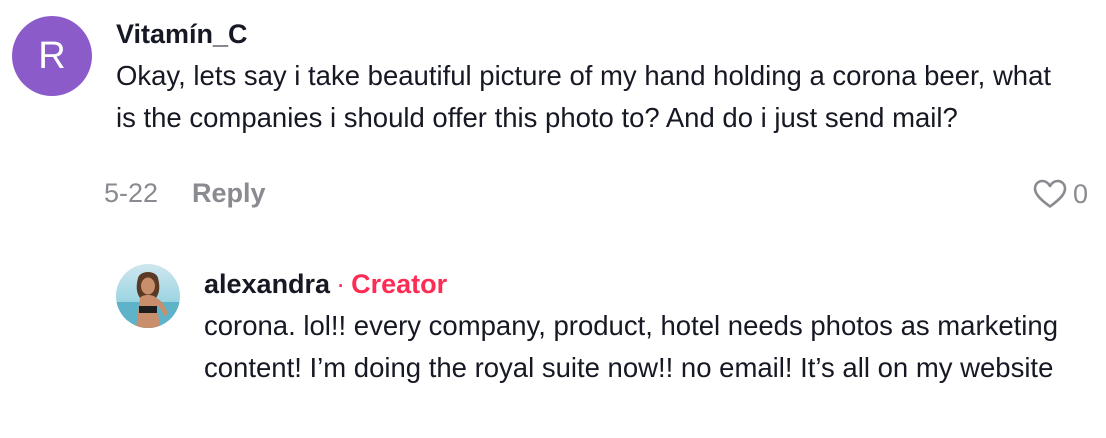  What do you see at coordinates (229, 193) in the screenshot?
I see `reply-button: Reply` at bounding box center [229, 193].